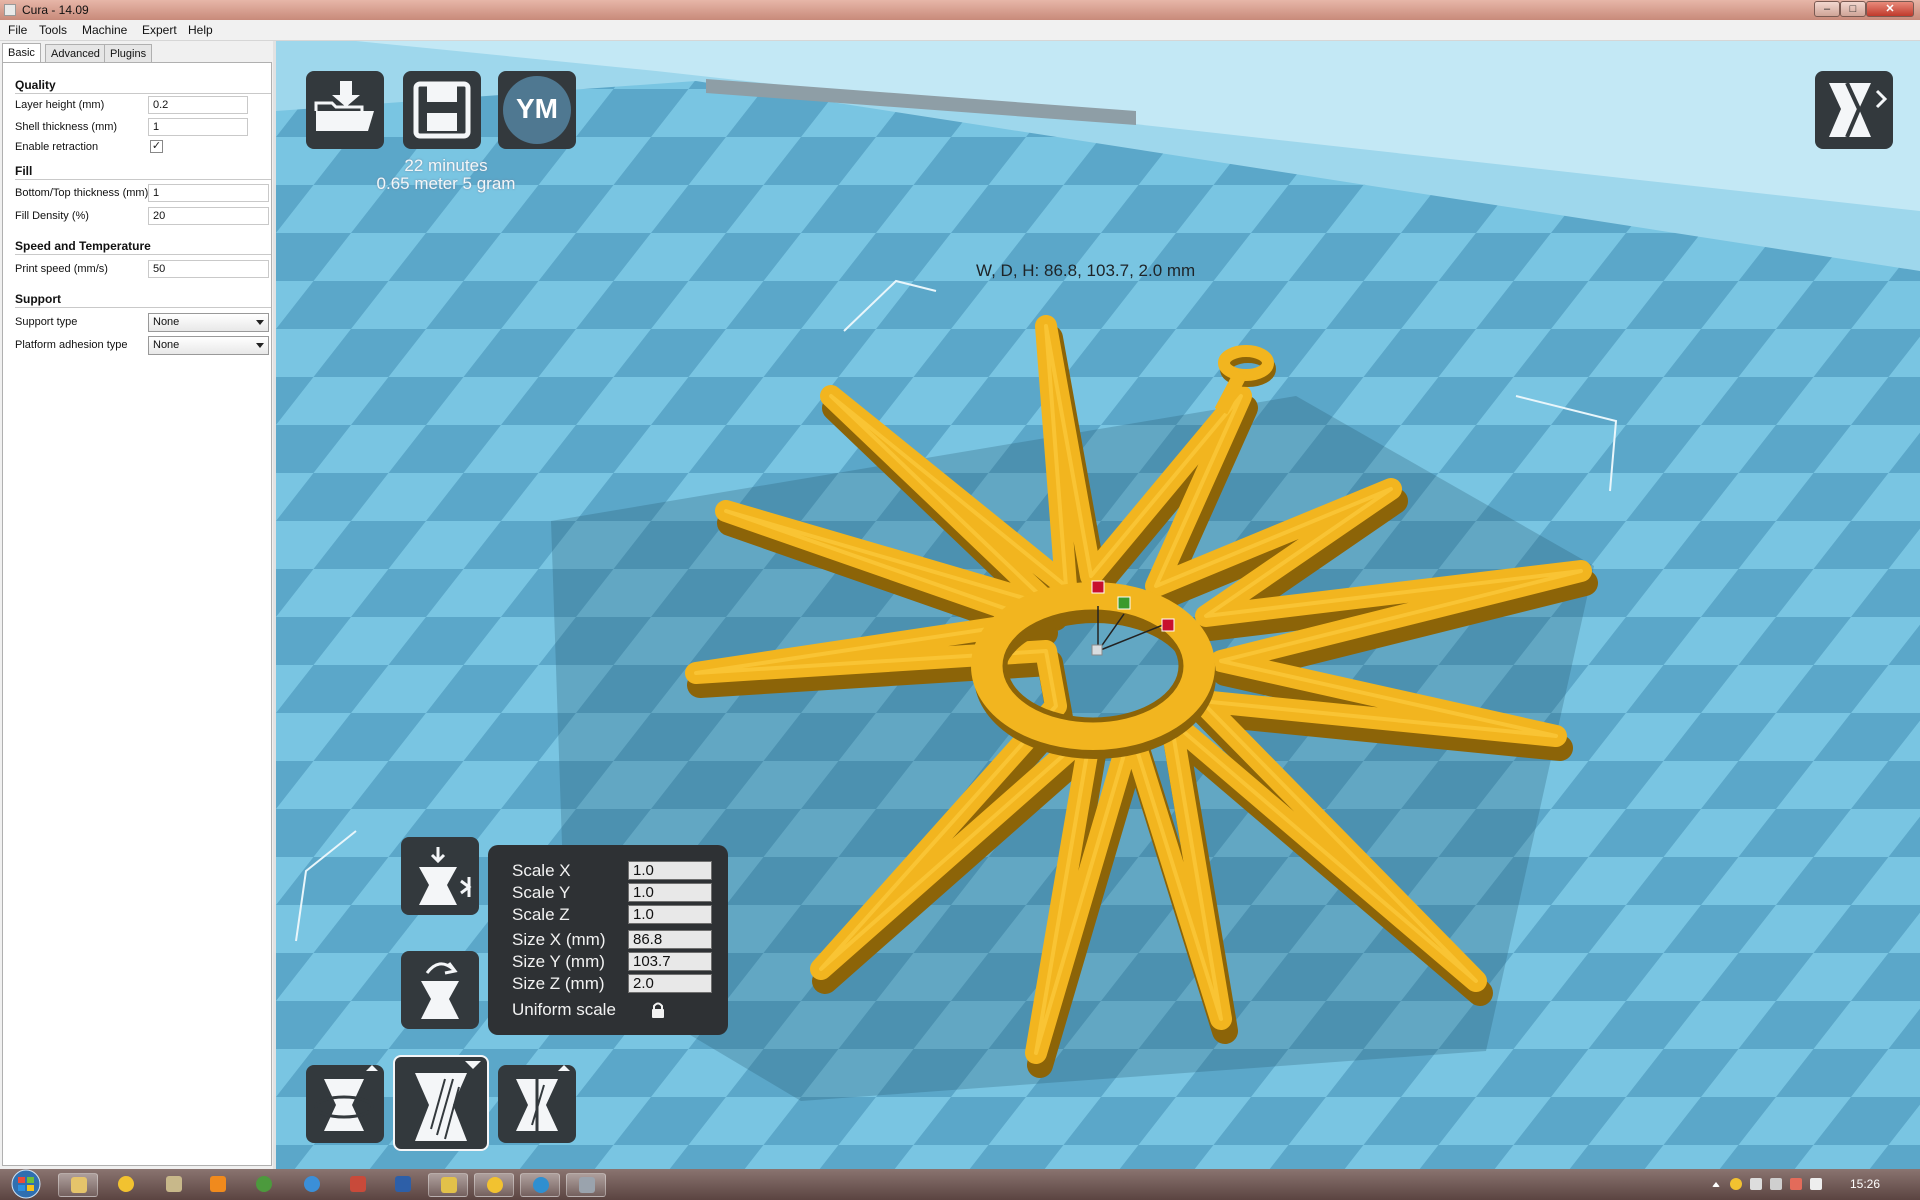 The width and height of the screenshot is (1920, 1200). I want to click on folder-icon, so click(79, 1185).